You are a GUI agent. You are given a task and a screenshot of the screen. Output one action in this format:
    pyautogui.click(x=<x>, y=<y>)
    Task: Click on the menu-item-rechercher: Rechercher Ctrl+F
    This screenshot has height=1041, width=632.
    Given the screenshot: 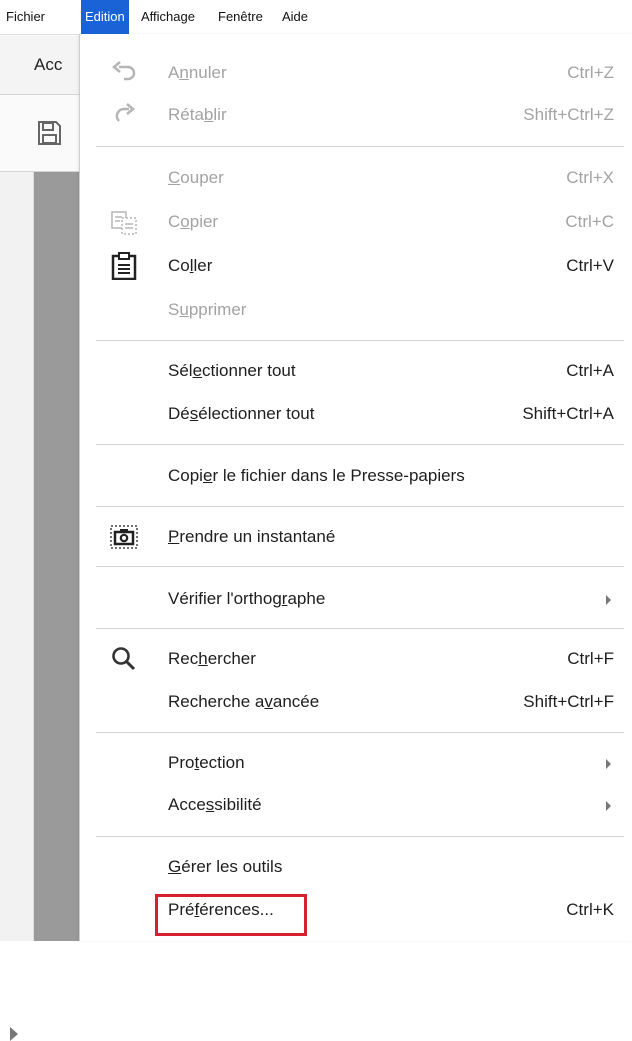 What is the action you would take?
    pyautogui.click(x=356, y=659)
    